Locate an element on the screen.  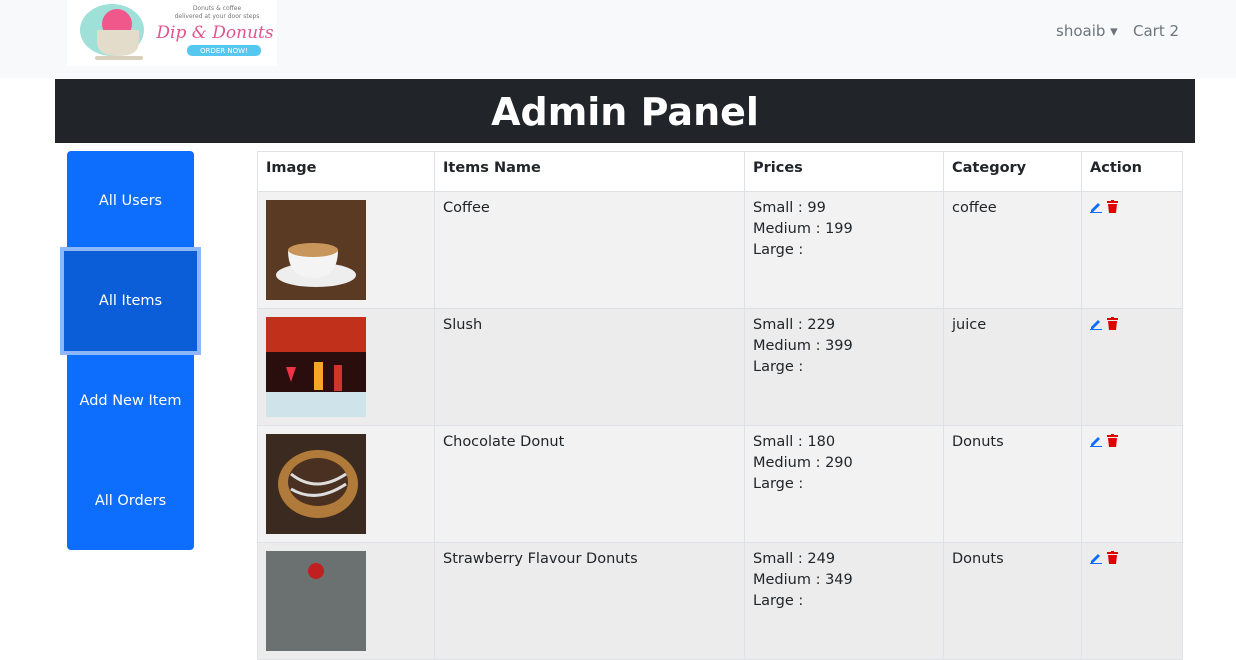
item-name: Chocolate Donut is located at coordinates (589, 484).